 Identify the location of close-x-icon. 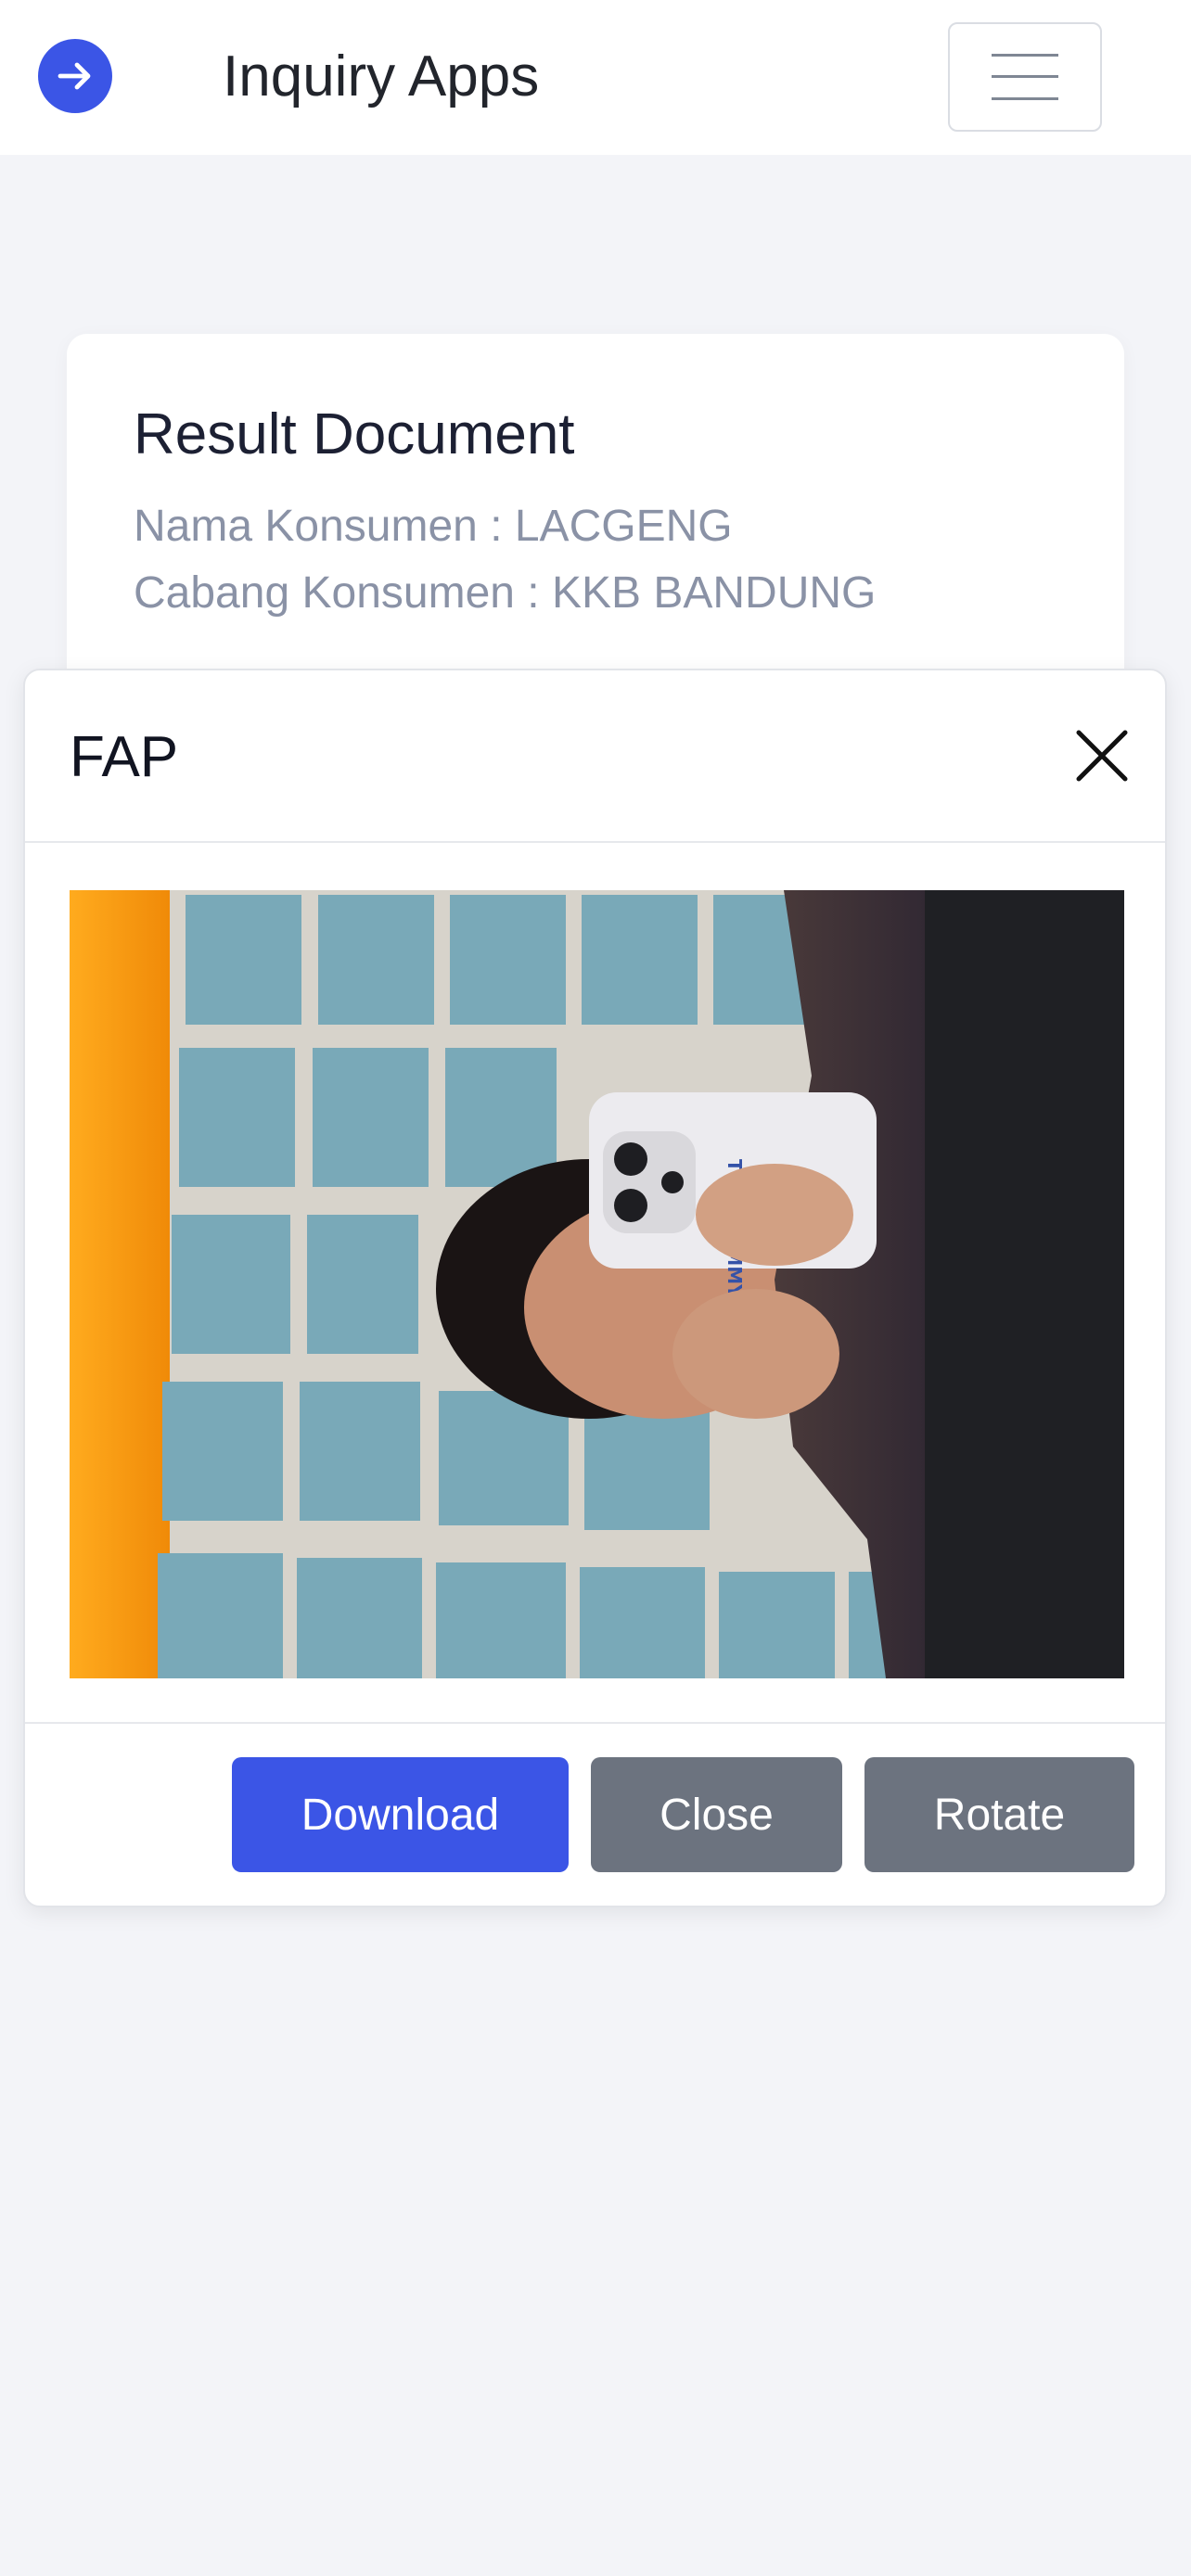
(1102, 756).